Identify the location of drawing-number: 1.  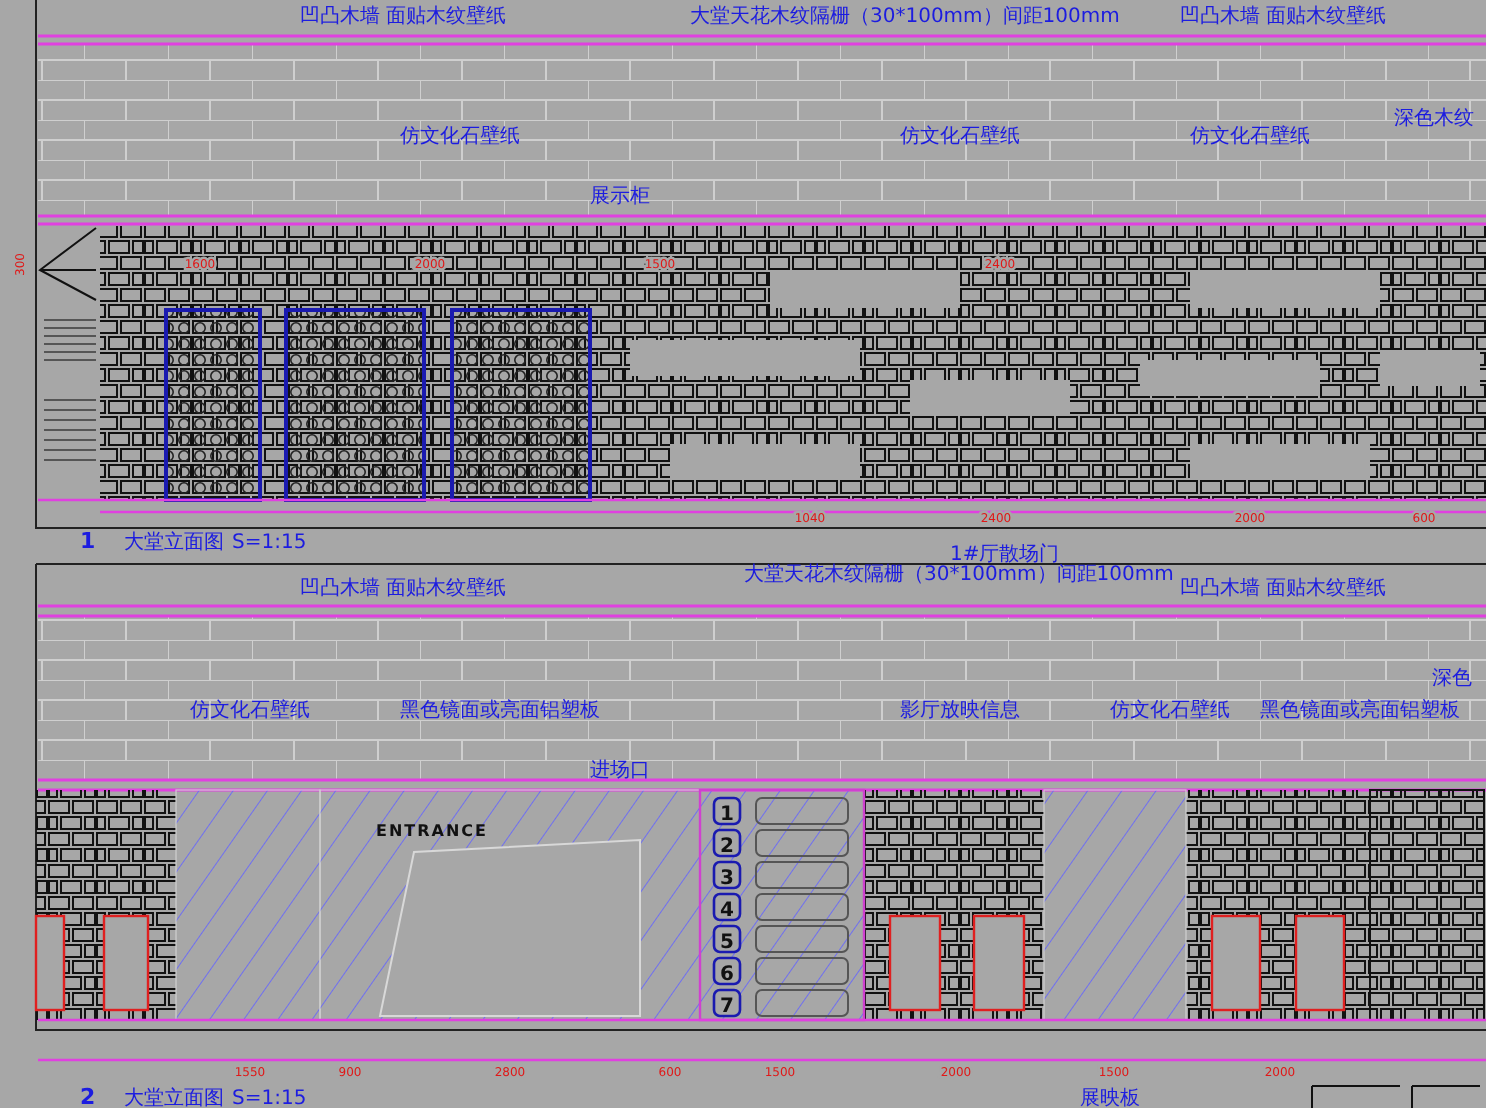
(88, 541).